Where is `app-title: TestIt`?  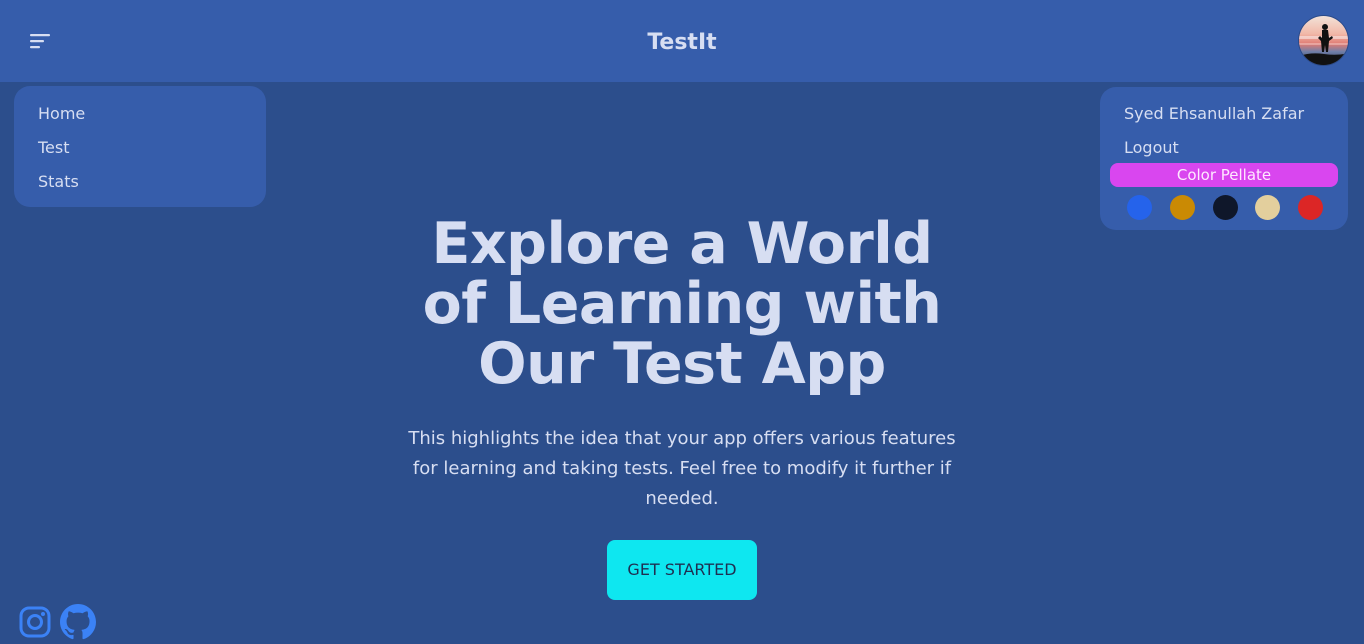 app-title: TestIt is located at coordinates (682, 43).